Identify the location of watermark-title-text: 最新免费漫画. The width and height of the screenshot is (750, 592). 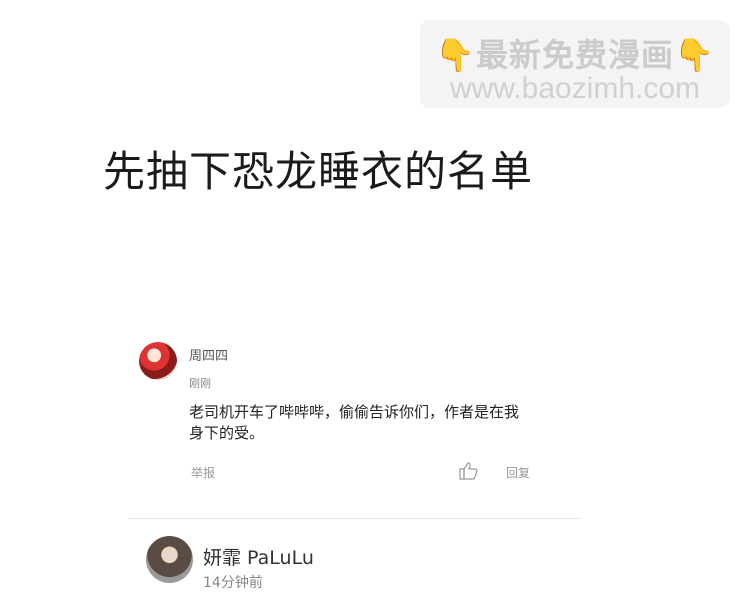
(574, 55).